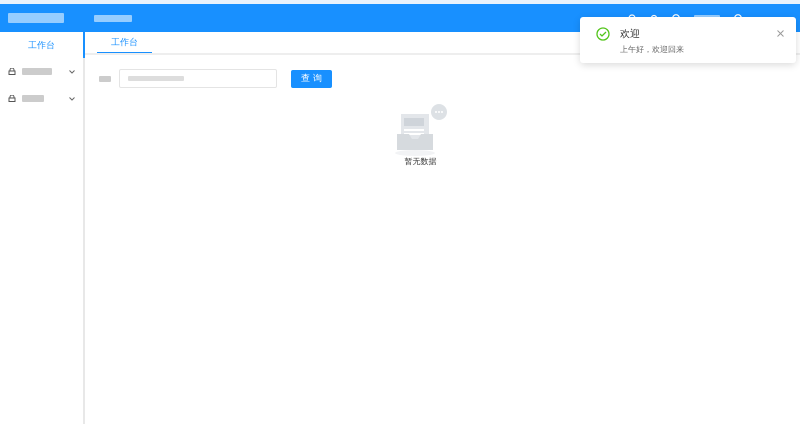  What do you see at coordinates (603, 34) in the screenshot?
I see `check-circle-icon` at bounding box center [603, 34].